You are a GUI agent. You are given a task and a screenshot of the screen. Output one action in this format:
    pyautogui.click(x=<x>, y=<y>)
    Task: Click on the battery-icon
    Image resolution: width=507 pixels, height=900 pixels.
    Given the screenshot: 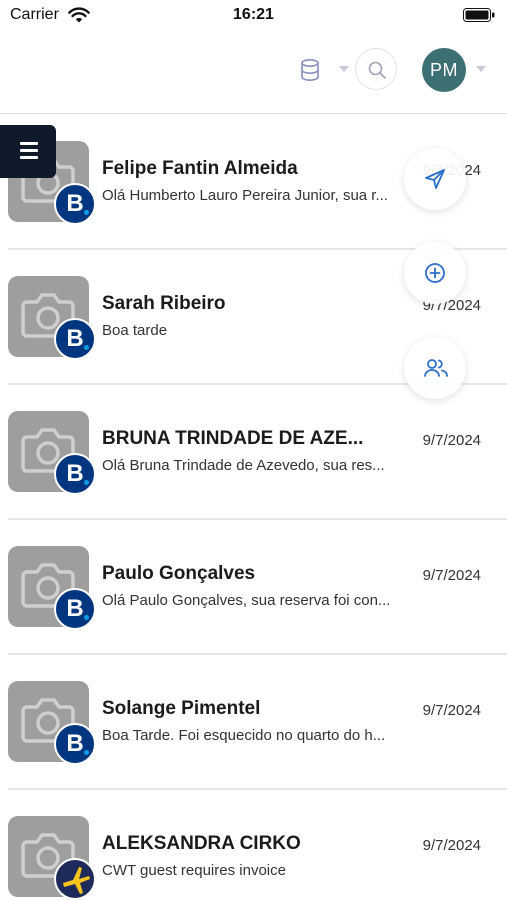 What is the action you would take?
    pyautogui.click(x=479, y=15)
    